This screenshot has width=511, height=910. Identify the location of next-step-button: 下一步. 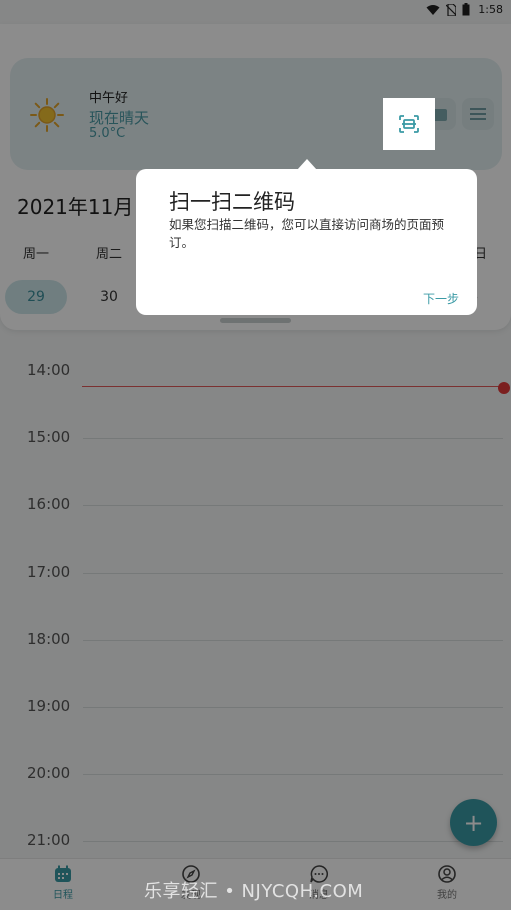
(441, 298).